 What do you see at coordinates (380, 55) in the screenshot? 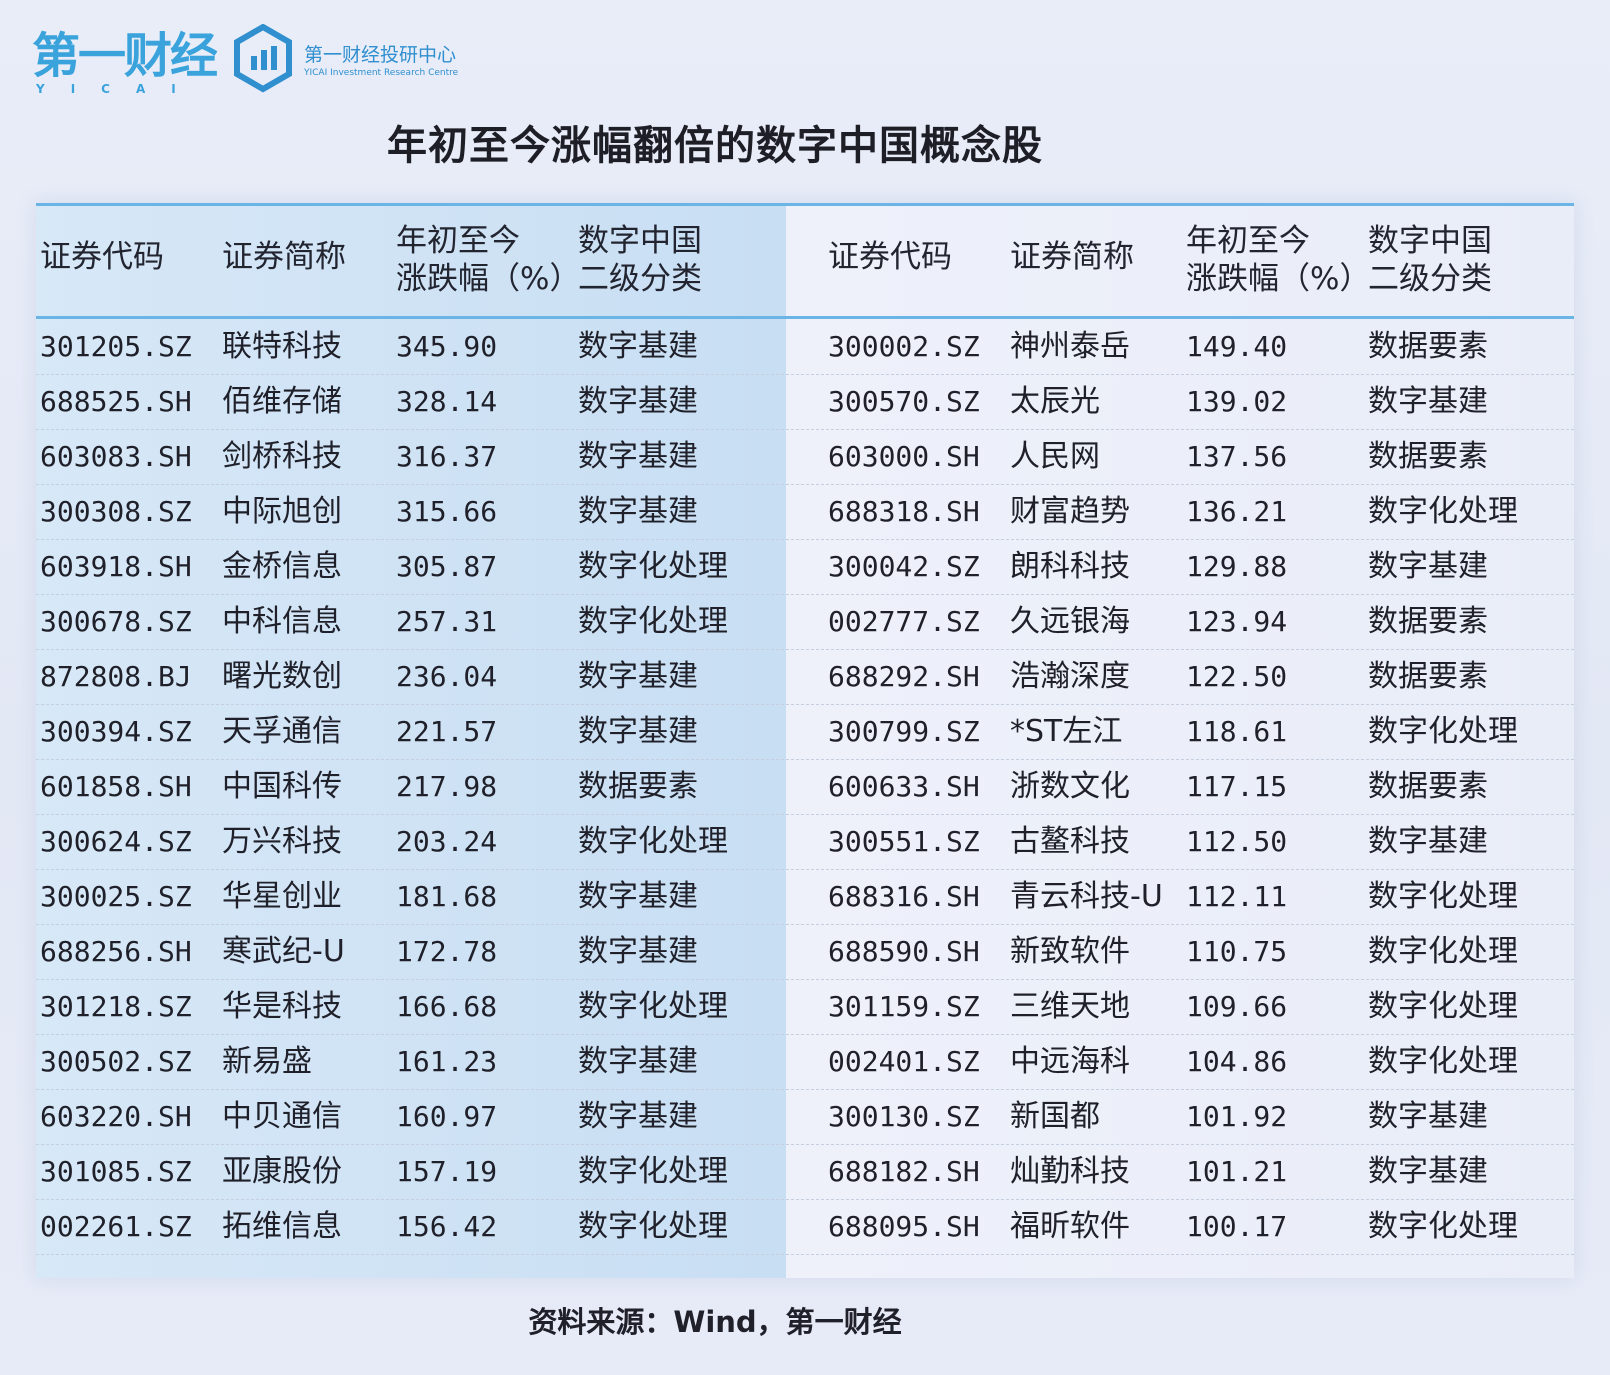
I see `research-centre-name: 第一财经投研中心` at bounding box center [380, 55].